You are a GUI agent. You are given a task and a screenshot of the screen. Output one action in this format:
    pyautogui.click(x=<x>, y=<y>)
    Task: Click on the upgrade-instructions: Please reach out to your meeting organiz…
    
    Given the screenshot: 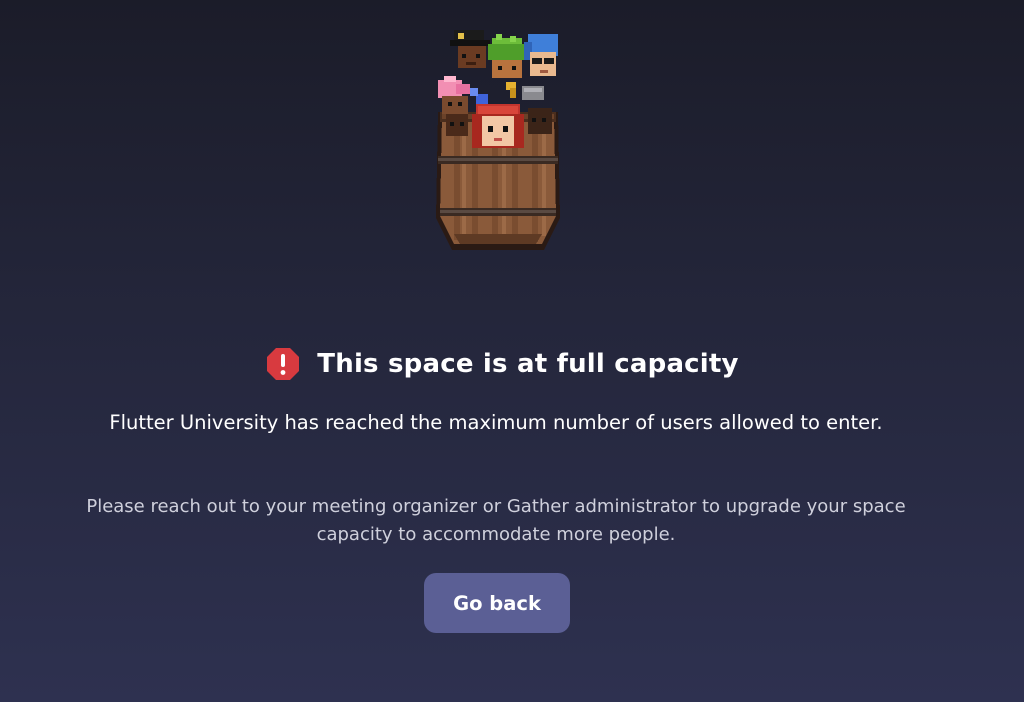 What is the action you would take?
    pyautogui.click(x=496, y=520)
    